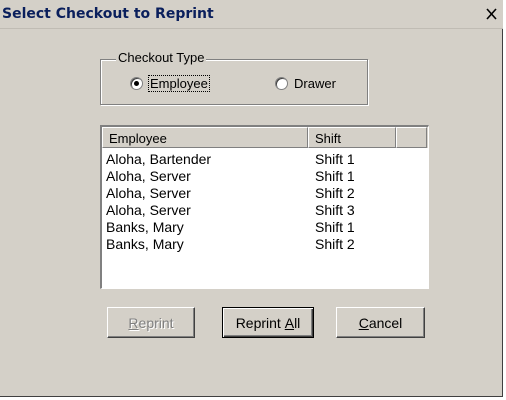 Image resolution: width=506 pixels, height=400 pixels. Describe the element at coordinates (289, 322) in the screenshot. I see `reprint-all-accel-key: A` at that location.